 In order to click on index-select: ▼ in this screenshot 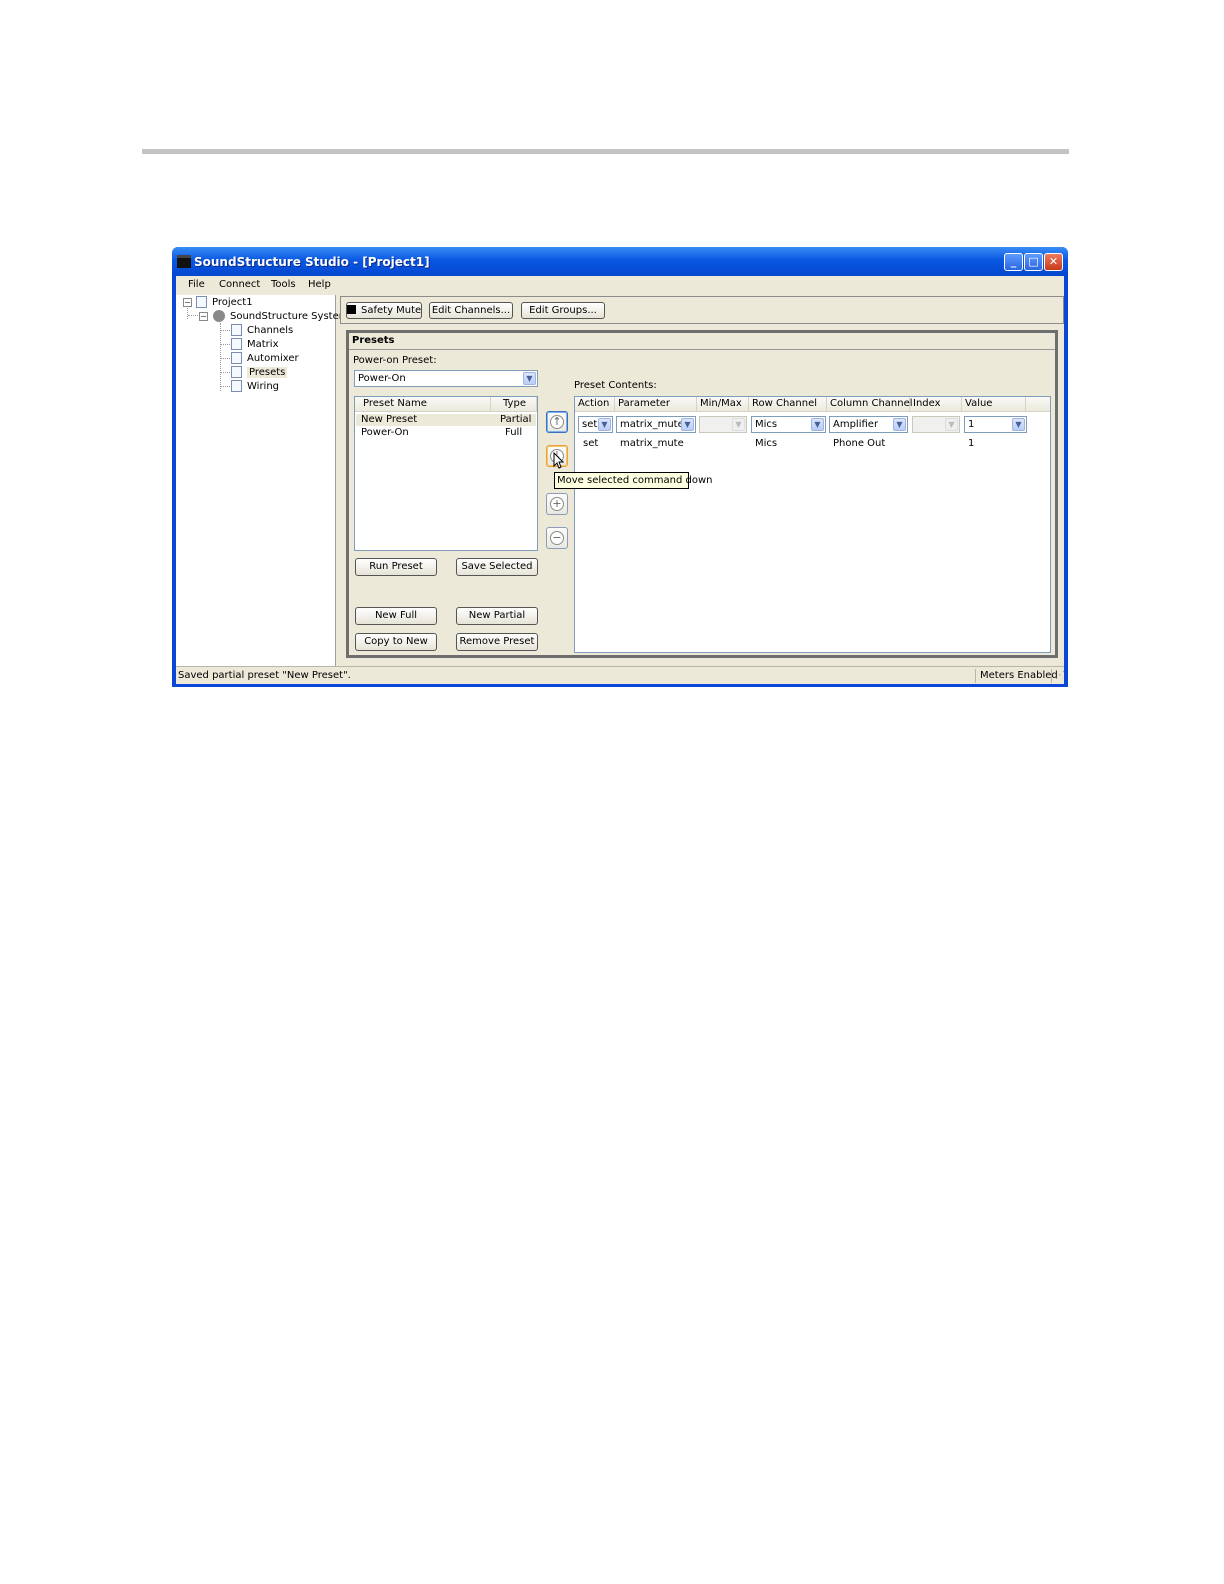, I will do `click(936, 424)`.